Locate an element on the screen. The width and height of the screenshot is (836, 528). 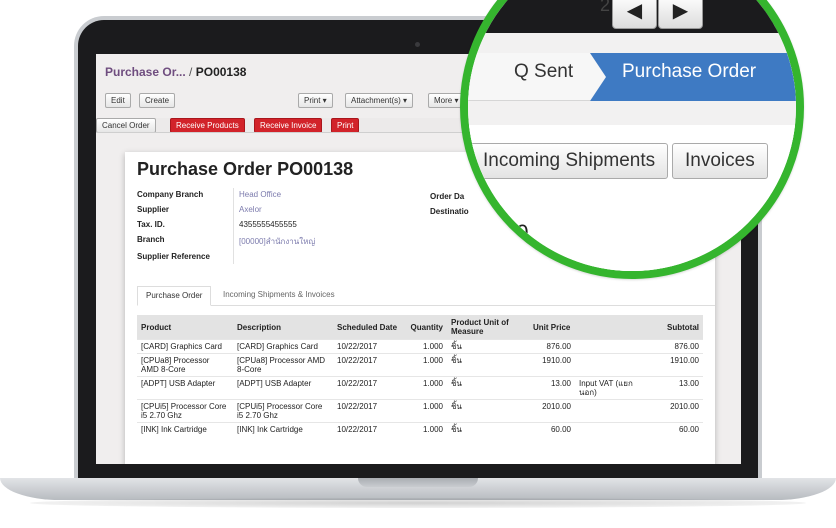
column-header: Product is located at coordinates (185, 327).